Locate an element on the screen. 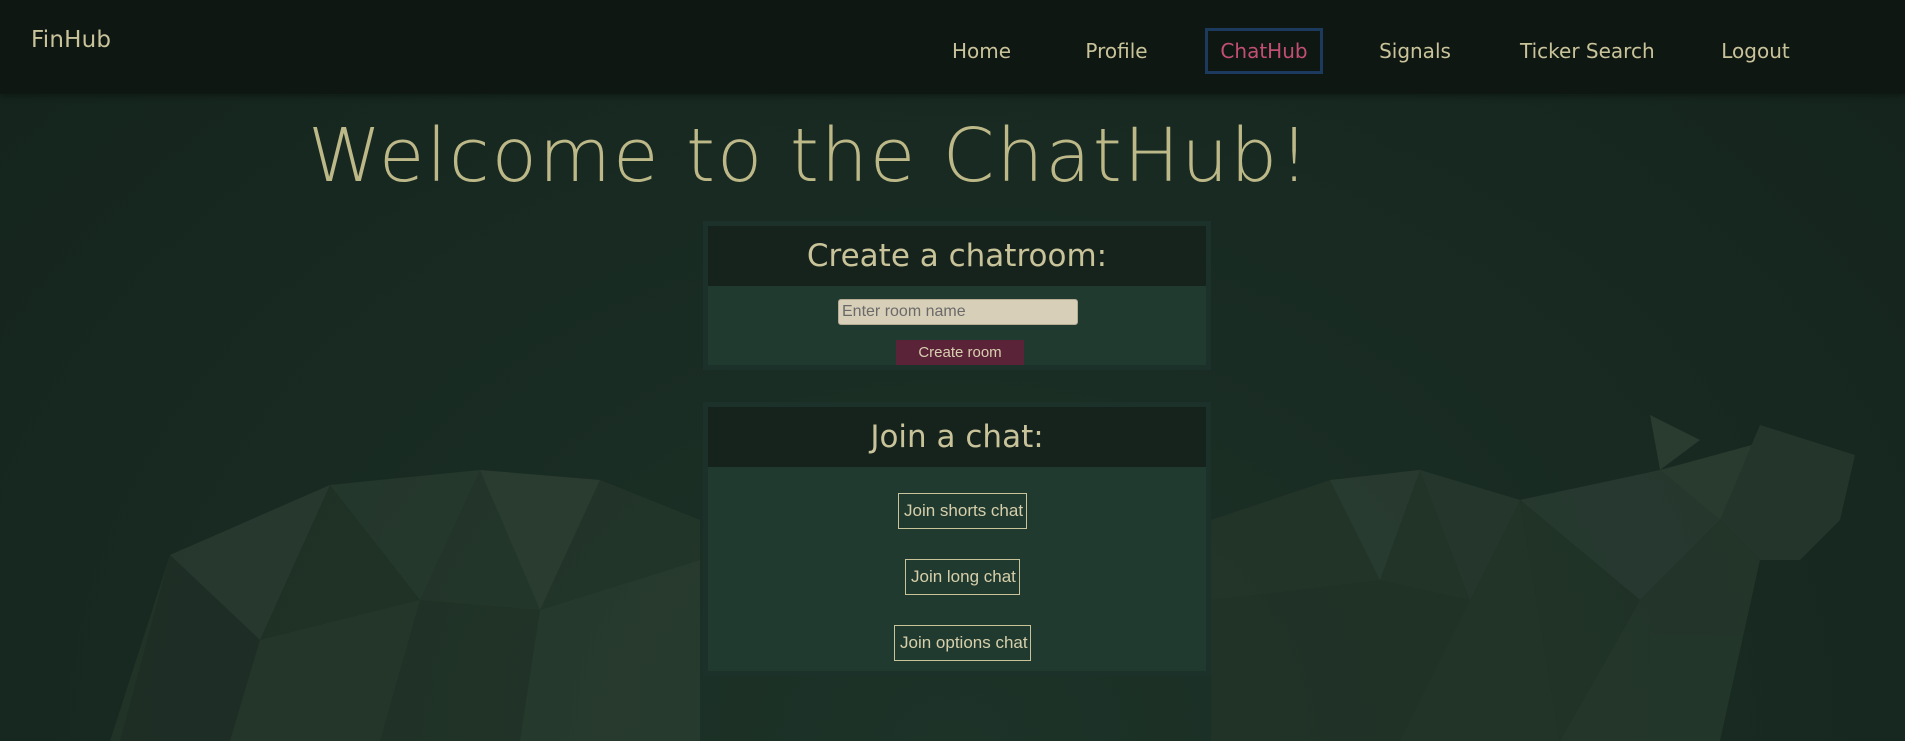 This screenshot has height=741, width=1905. join-shorts-chat-button: Join shorts chat is located at coordinates (962, 511).